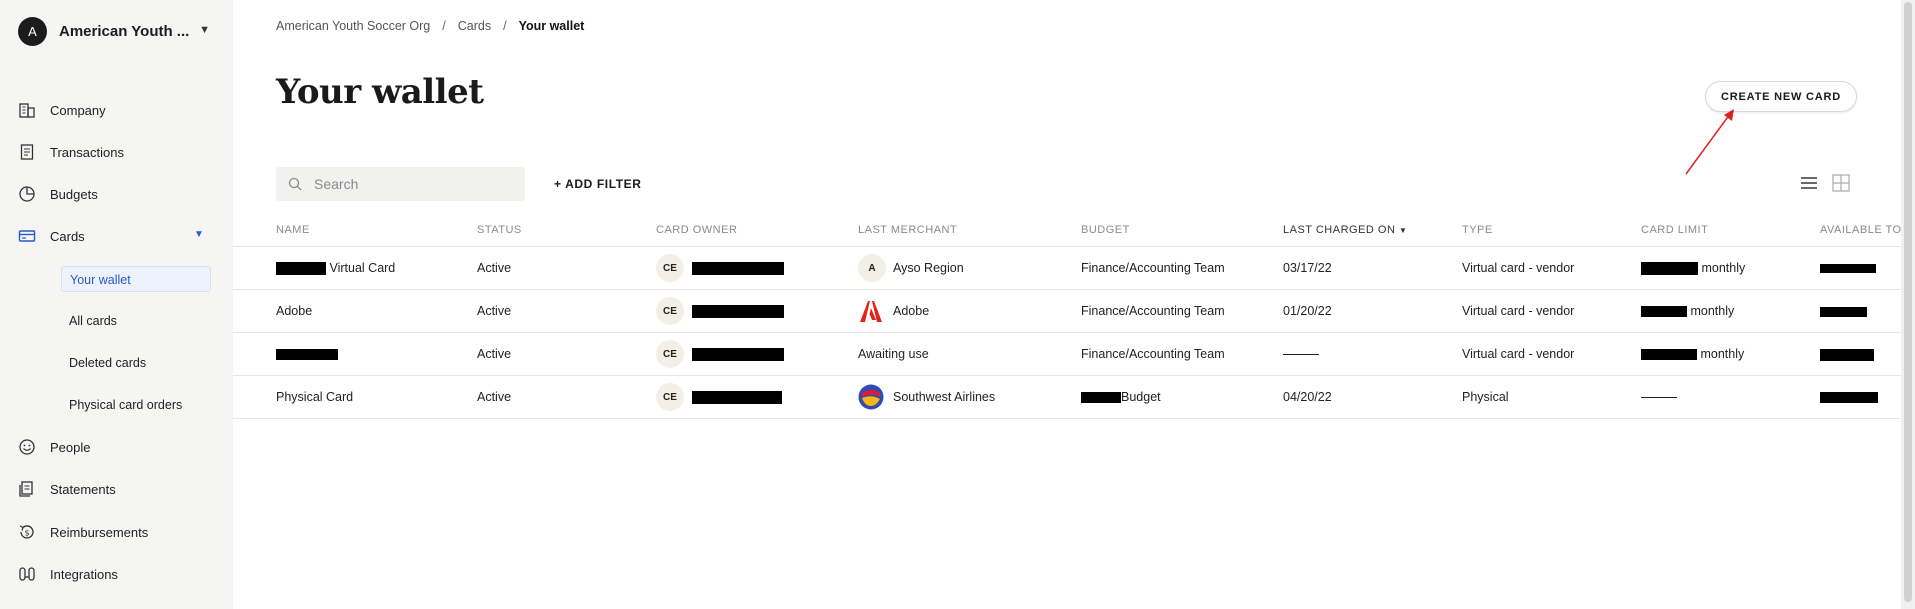  Describe the element at coordinates (1307, 311) in the screenshot. I see `last-charged-date: 01/20/22` at that location.